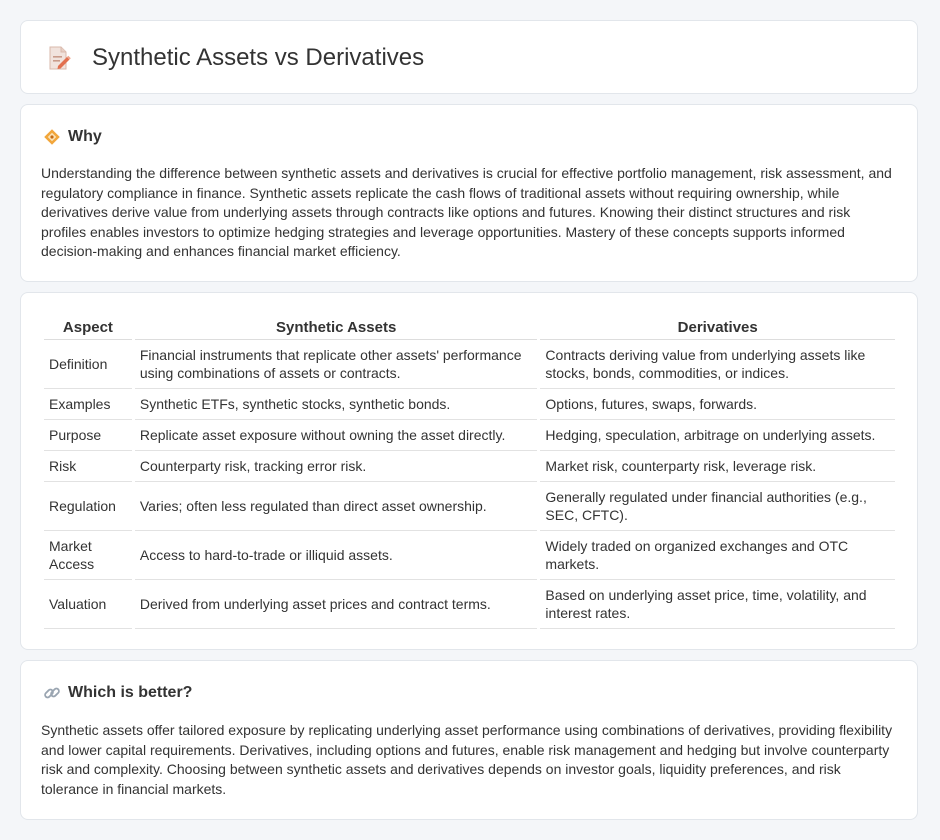 The height and width of the screenshot is (840, 940). Describe the element at coordinates (130, 692) in the screenshot. I see `which-better-title: Which is better?` at that location.